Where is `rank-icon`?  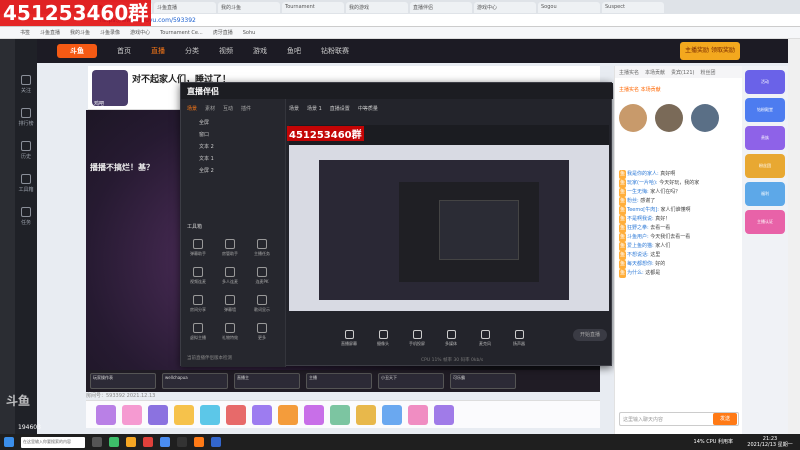
rank-icon is located at coordinates (26, 113).